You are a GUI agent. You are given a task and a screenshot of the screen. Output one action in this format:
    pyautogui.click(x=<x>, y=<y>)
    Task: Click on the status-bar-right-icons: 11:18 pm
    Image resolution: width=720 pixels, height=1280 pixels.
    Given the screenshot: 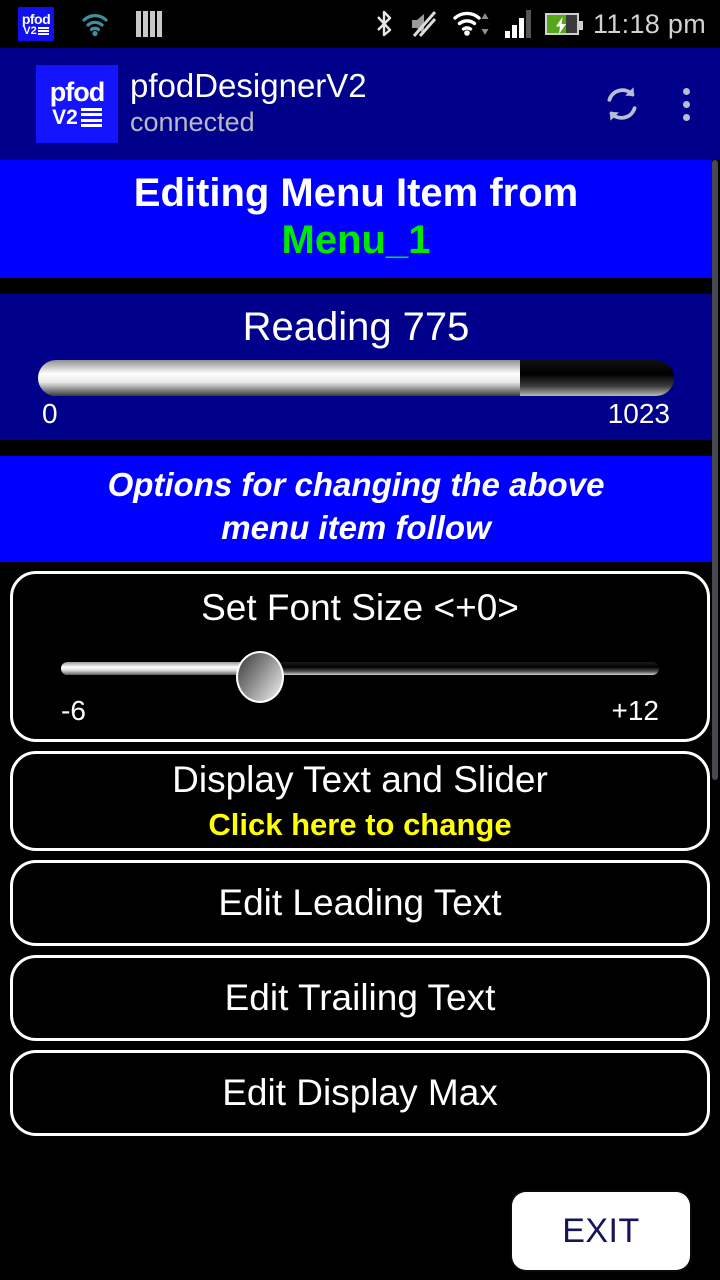 What is the action you would take?
    pyautogui.click(x=546, y=24)
    